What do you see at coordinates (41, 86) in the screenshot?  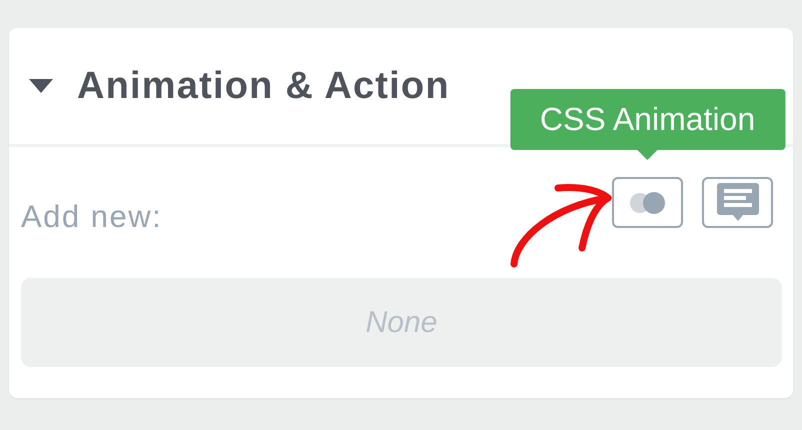 I see `collapse-triangle-icon` at bounding box center [41, 86].